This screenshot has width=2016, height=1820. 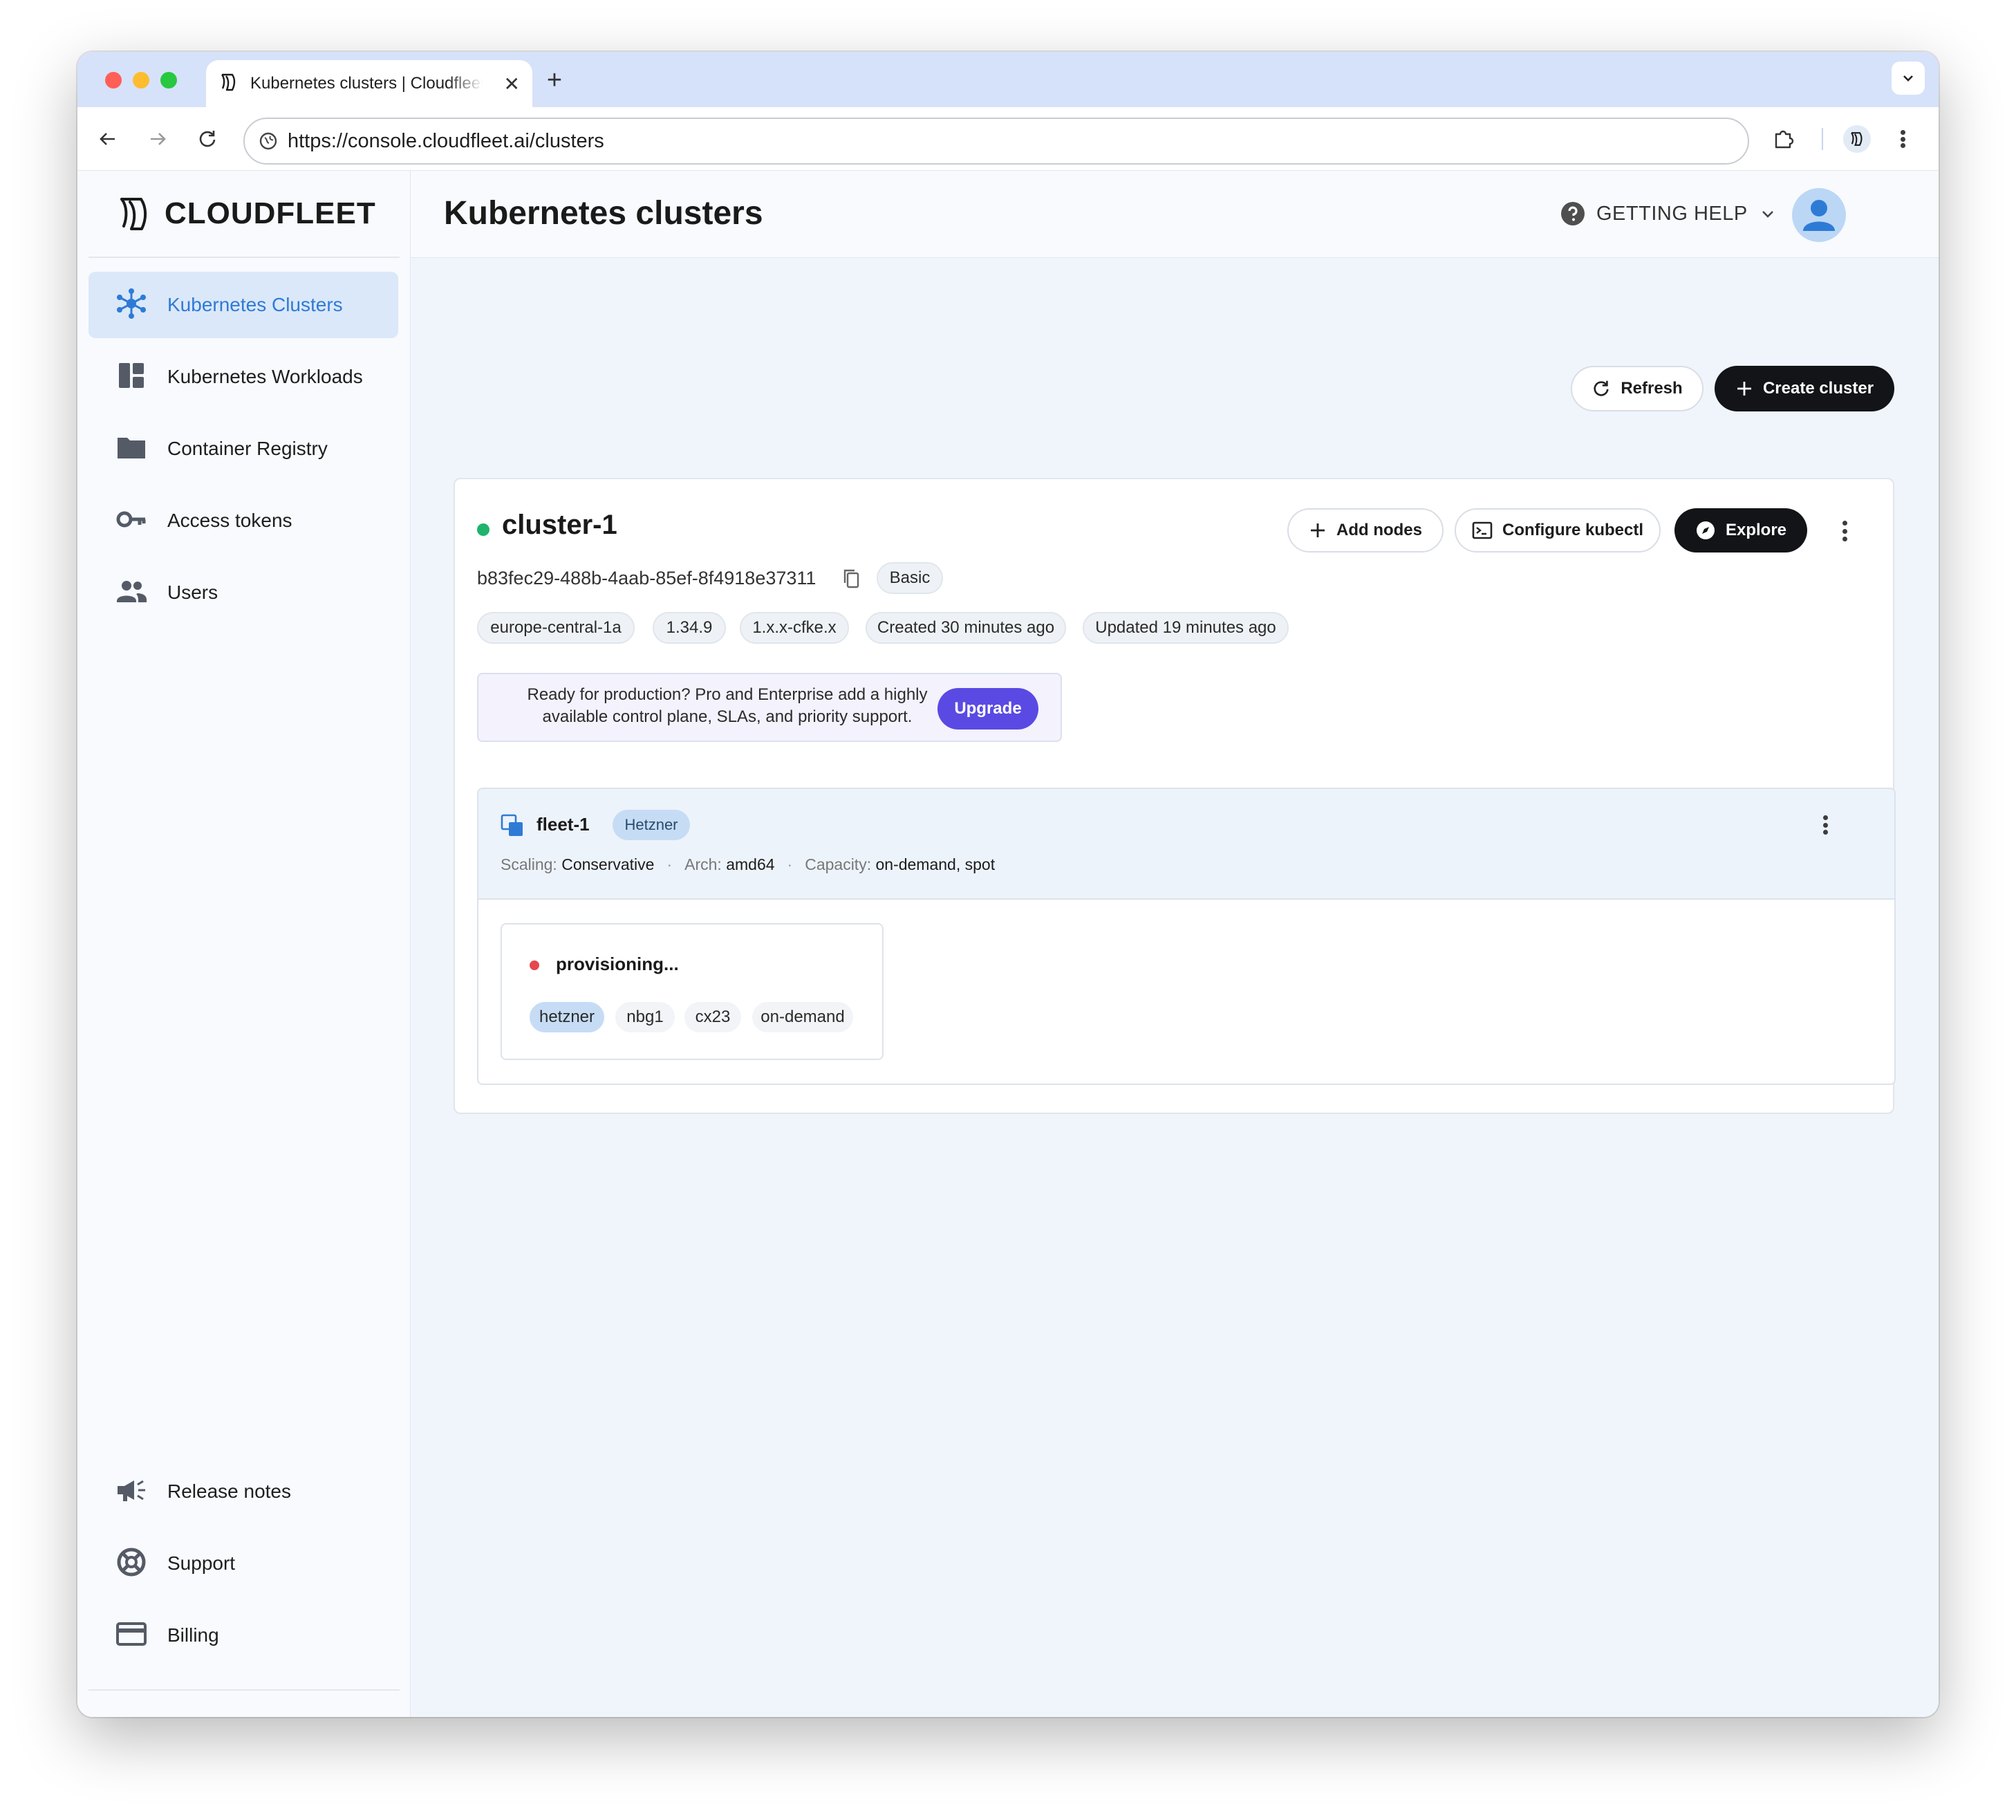 I want to click on new-tab-button: +, so click(x=554, y=81).